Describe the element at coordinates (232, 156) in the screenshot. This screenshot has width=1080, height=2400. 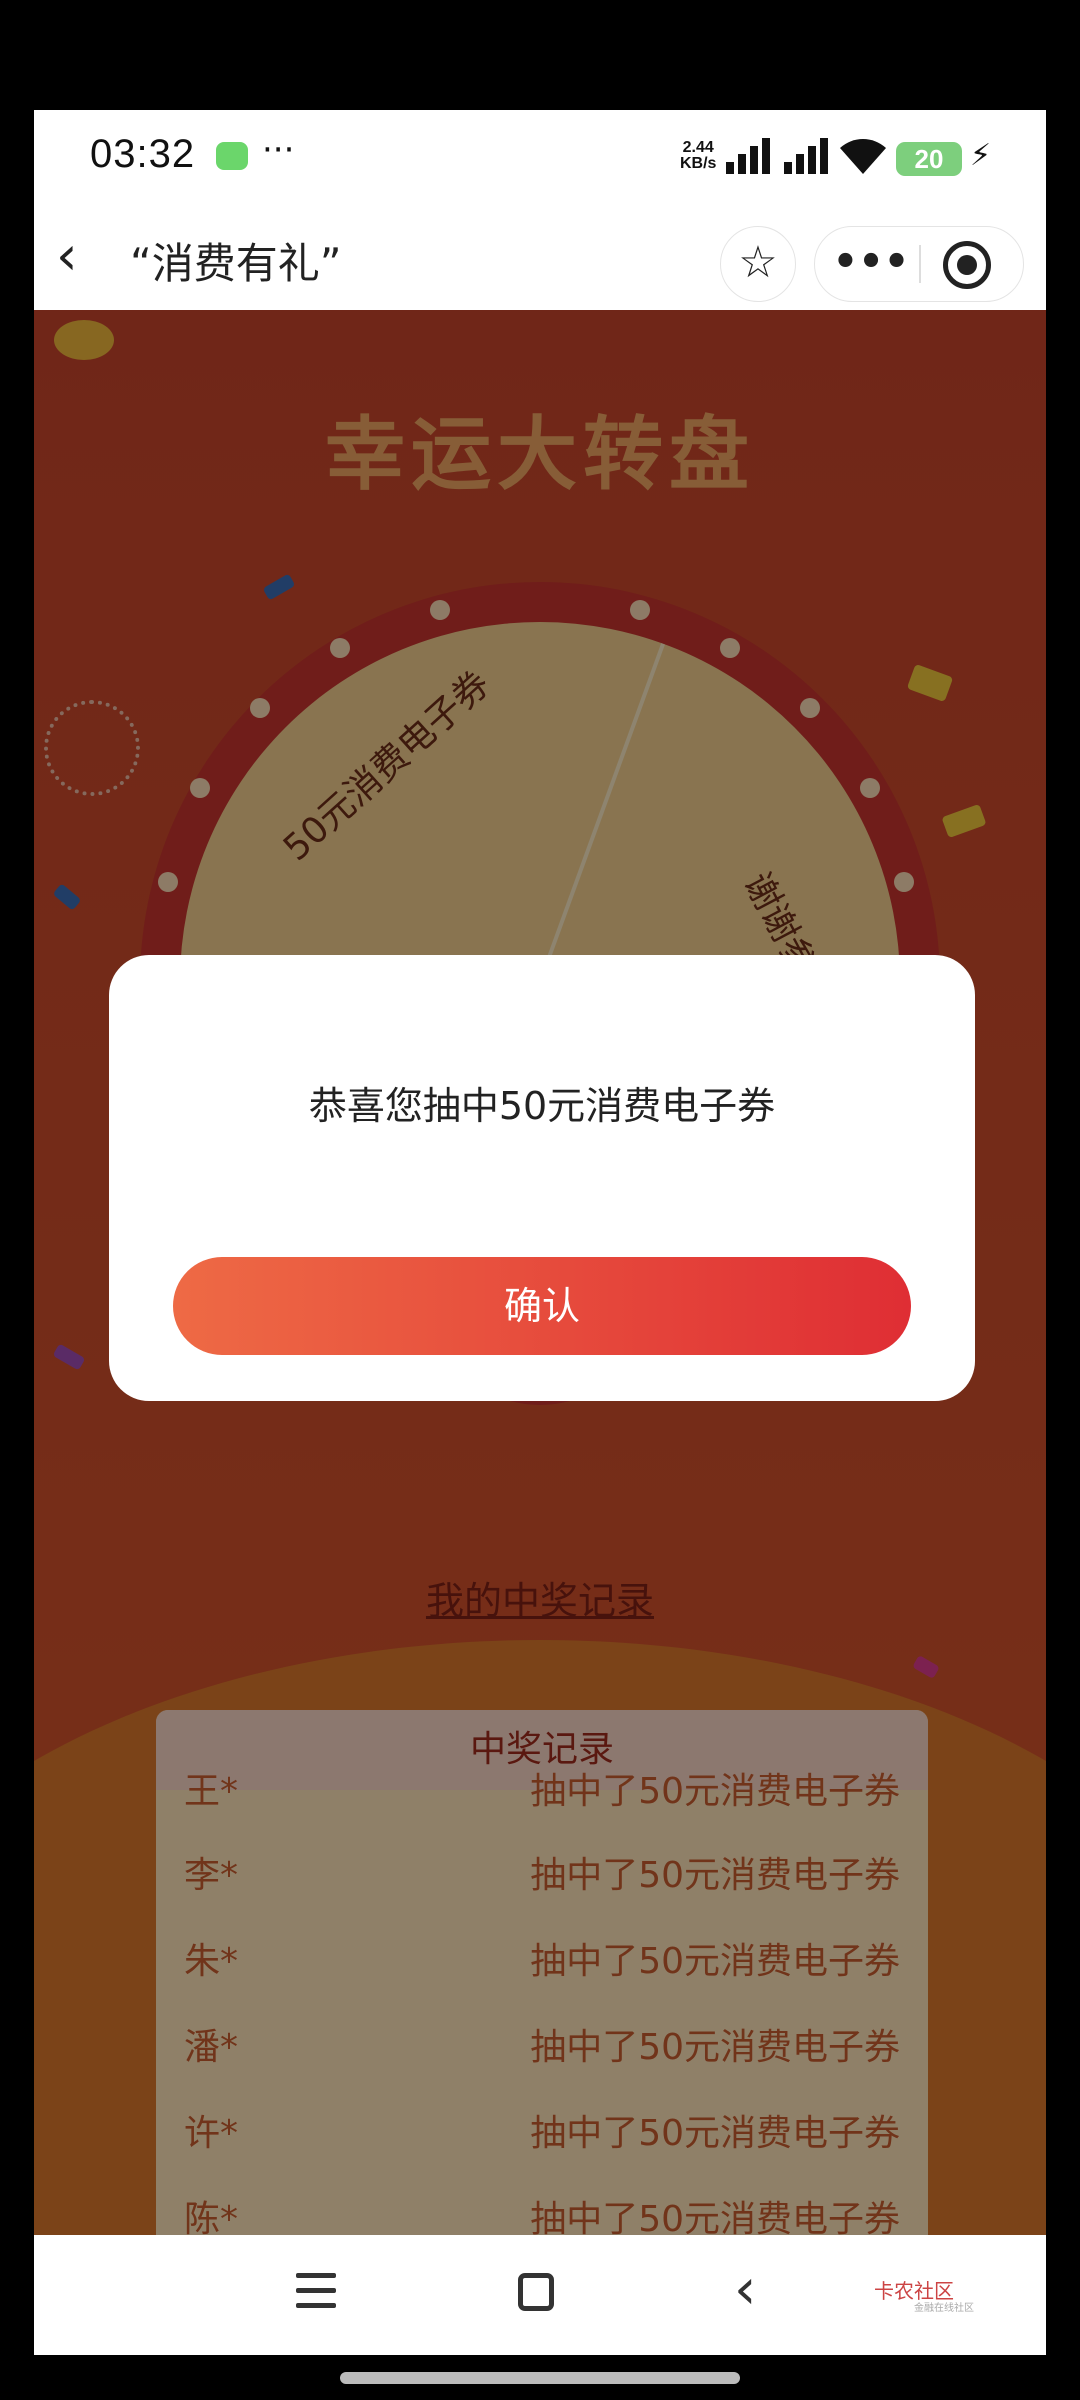
I see `message-notification-icon` at that location.